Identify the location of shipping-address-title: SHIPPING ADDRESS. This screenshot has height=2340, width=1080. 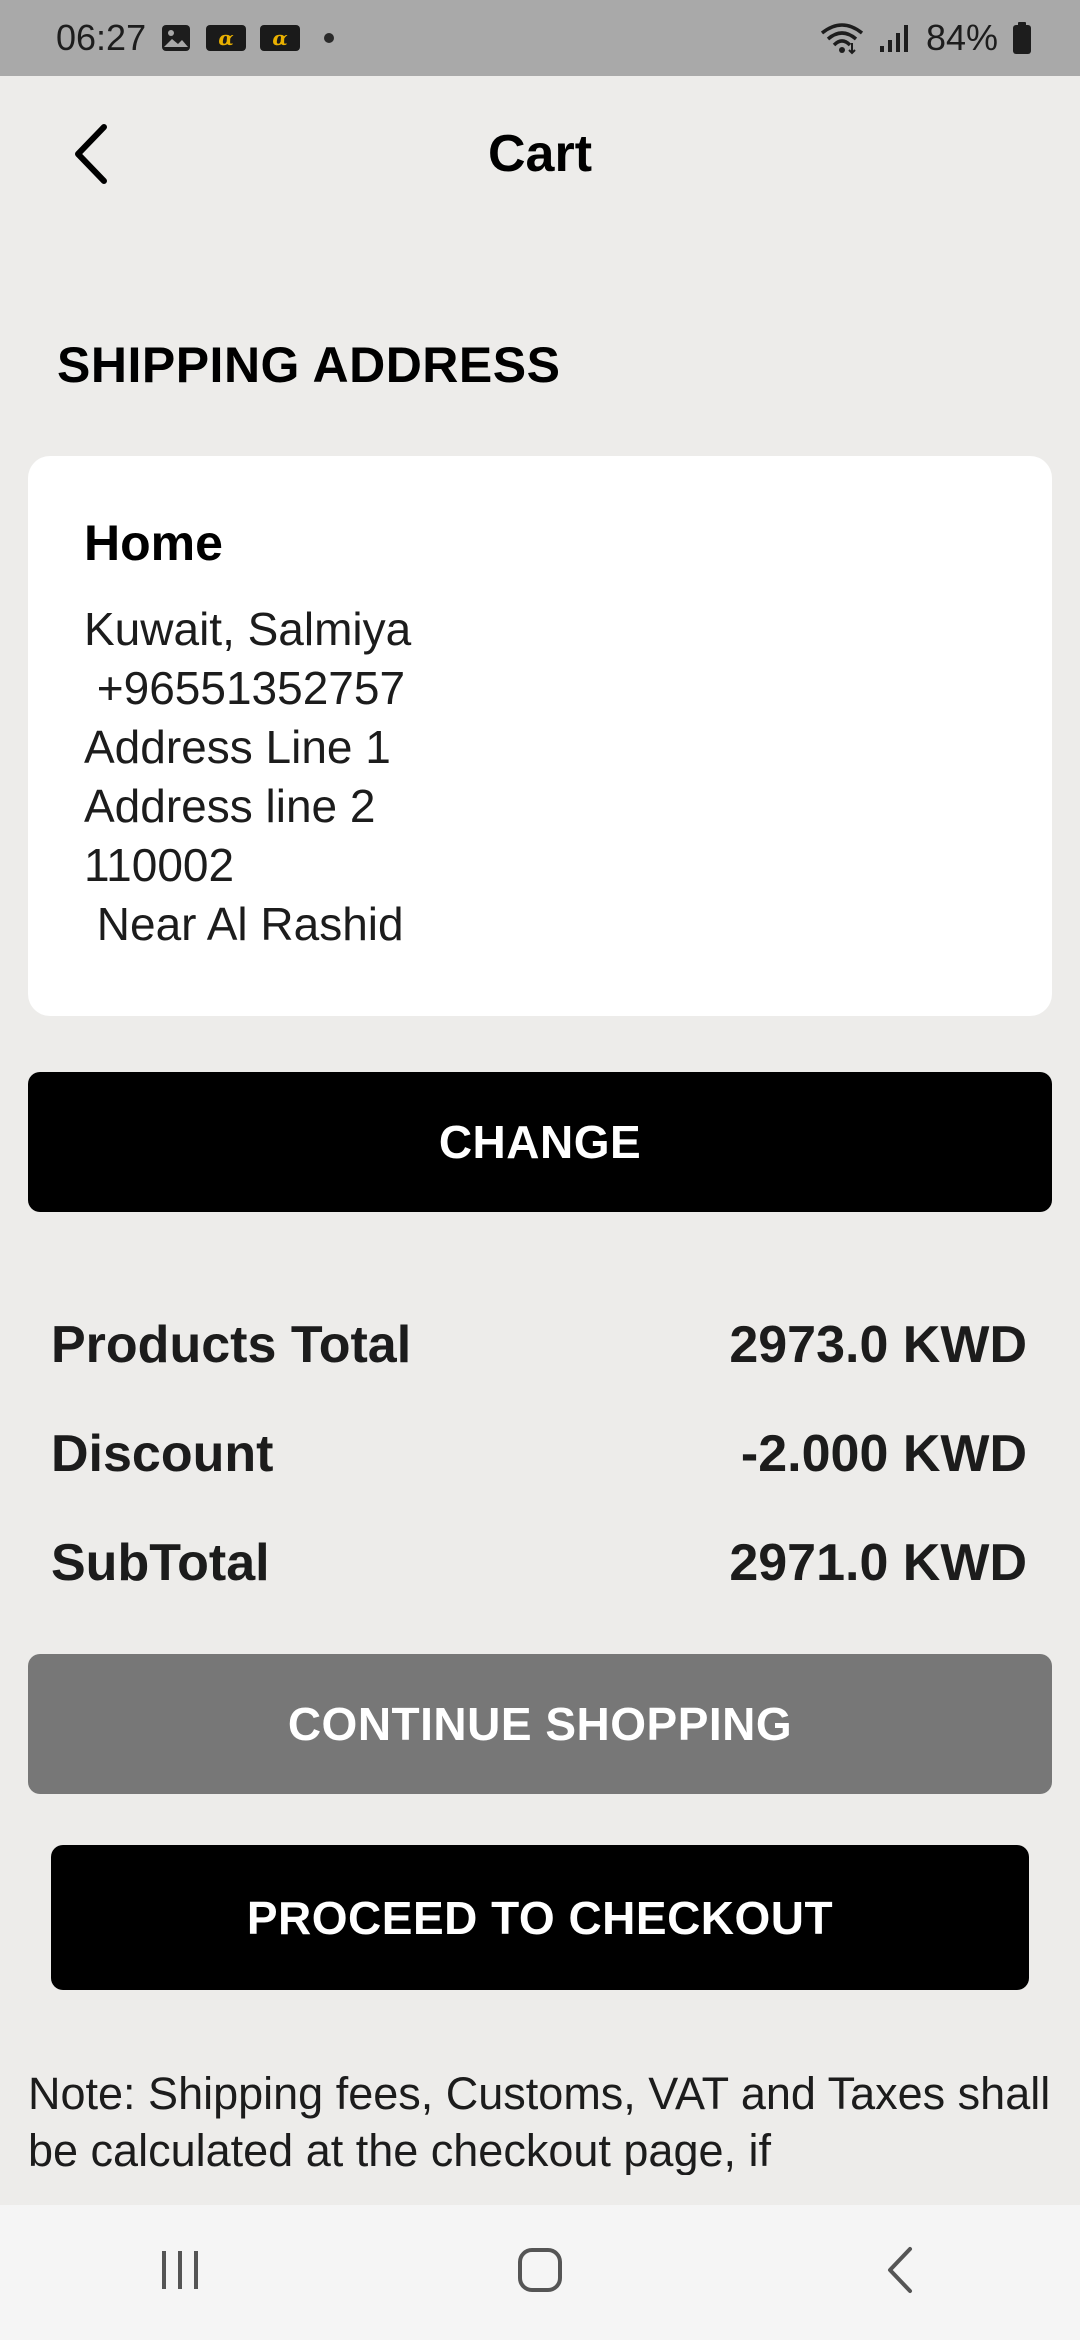
(309, 365).